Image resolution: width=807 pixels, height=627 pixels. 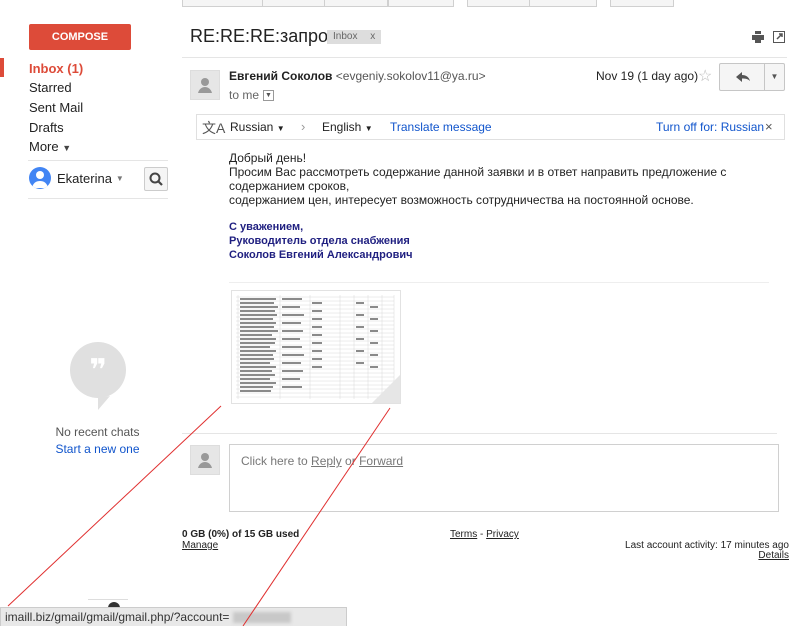 What do you see at coordinates (674, 555) in the screenshot?
I see `details-link: Details` at bounding box center [674, 555].